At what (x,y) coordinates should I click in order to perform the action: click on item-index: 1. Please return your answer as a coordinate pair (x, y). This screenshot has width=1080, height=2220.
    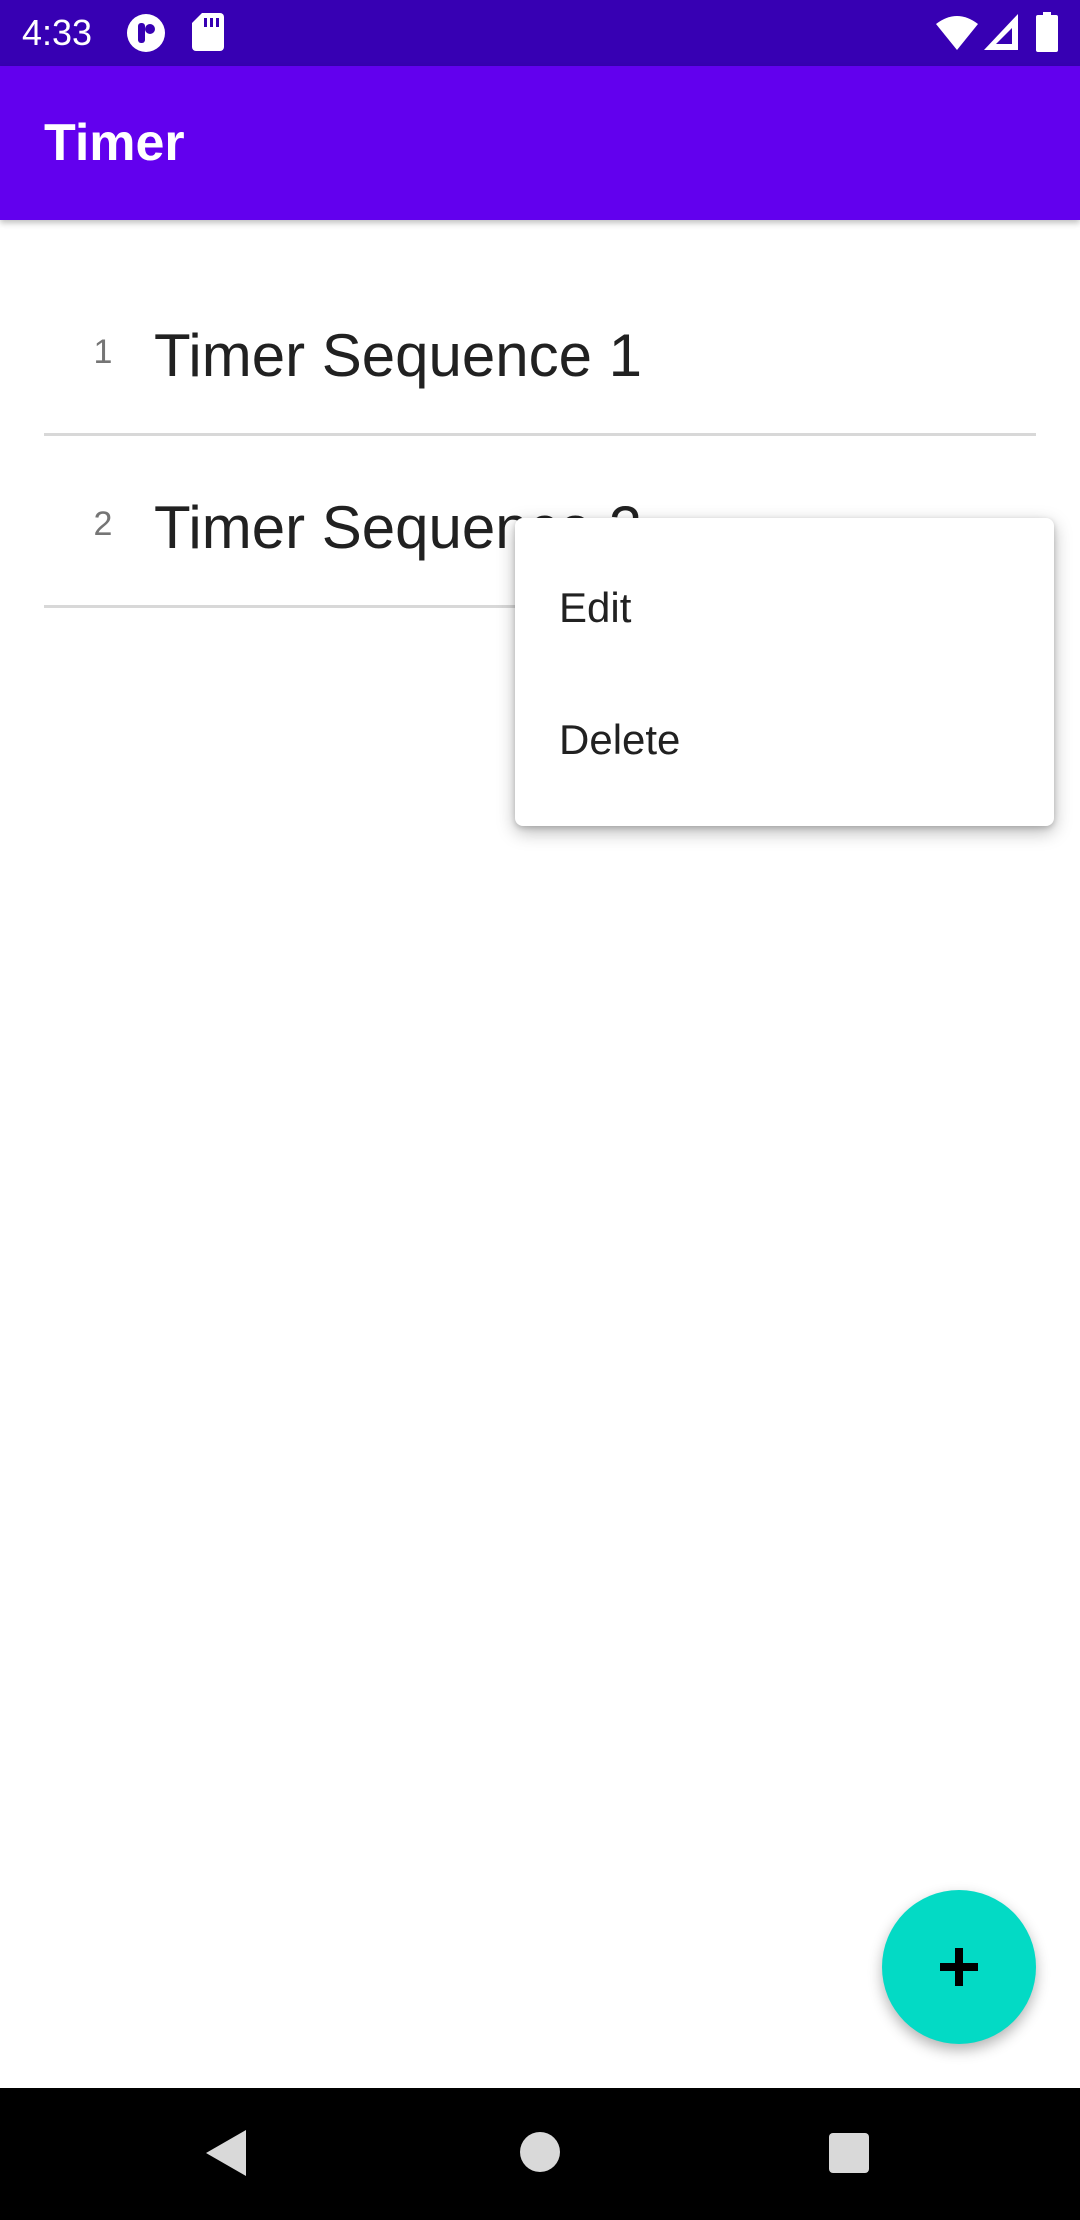
    Looking at the image, I should click on (103, 352).